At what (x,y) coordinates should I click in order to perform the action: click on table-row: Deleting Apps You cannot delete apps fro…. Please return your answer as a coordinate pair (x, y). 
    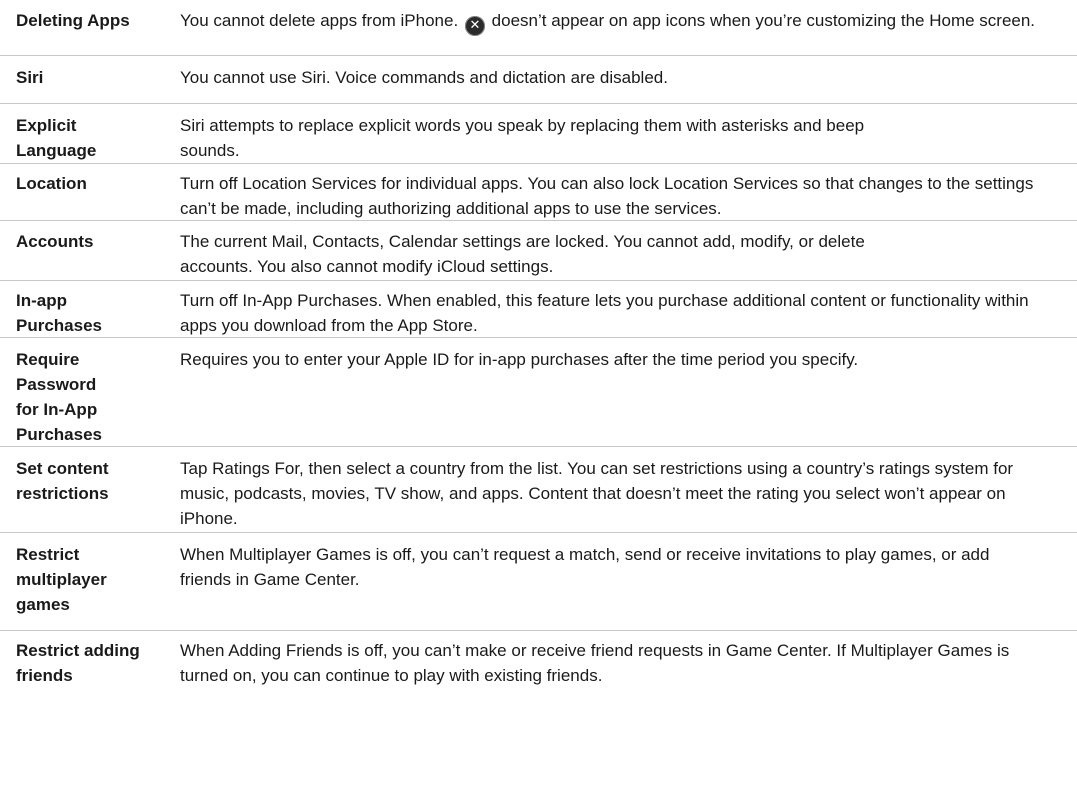
    Looking at the image, I should click on (538, 28).